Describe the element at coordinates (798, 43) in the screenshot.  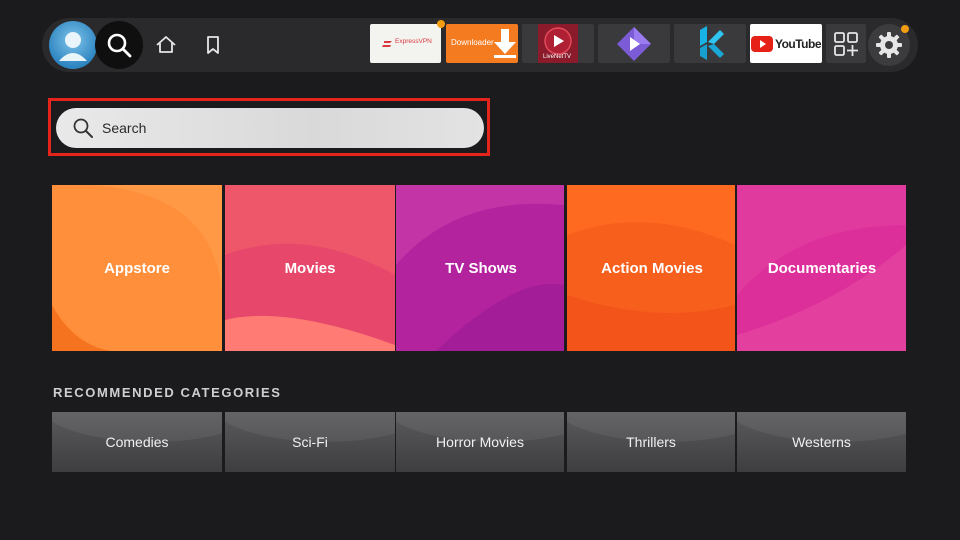
I see `app-label-youtube: YouTube` at that location.